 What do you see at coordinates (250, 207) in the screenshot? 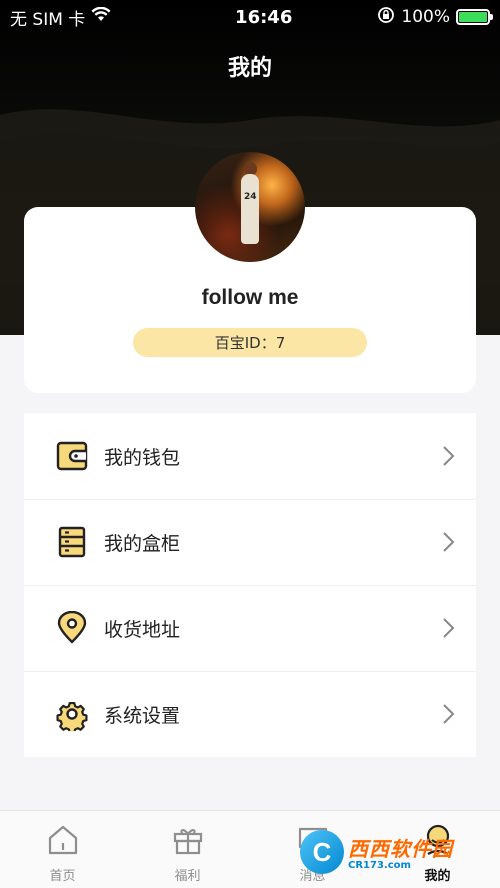
I see `avatar: 24` at bounding box center [250, 207].